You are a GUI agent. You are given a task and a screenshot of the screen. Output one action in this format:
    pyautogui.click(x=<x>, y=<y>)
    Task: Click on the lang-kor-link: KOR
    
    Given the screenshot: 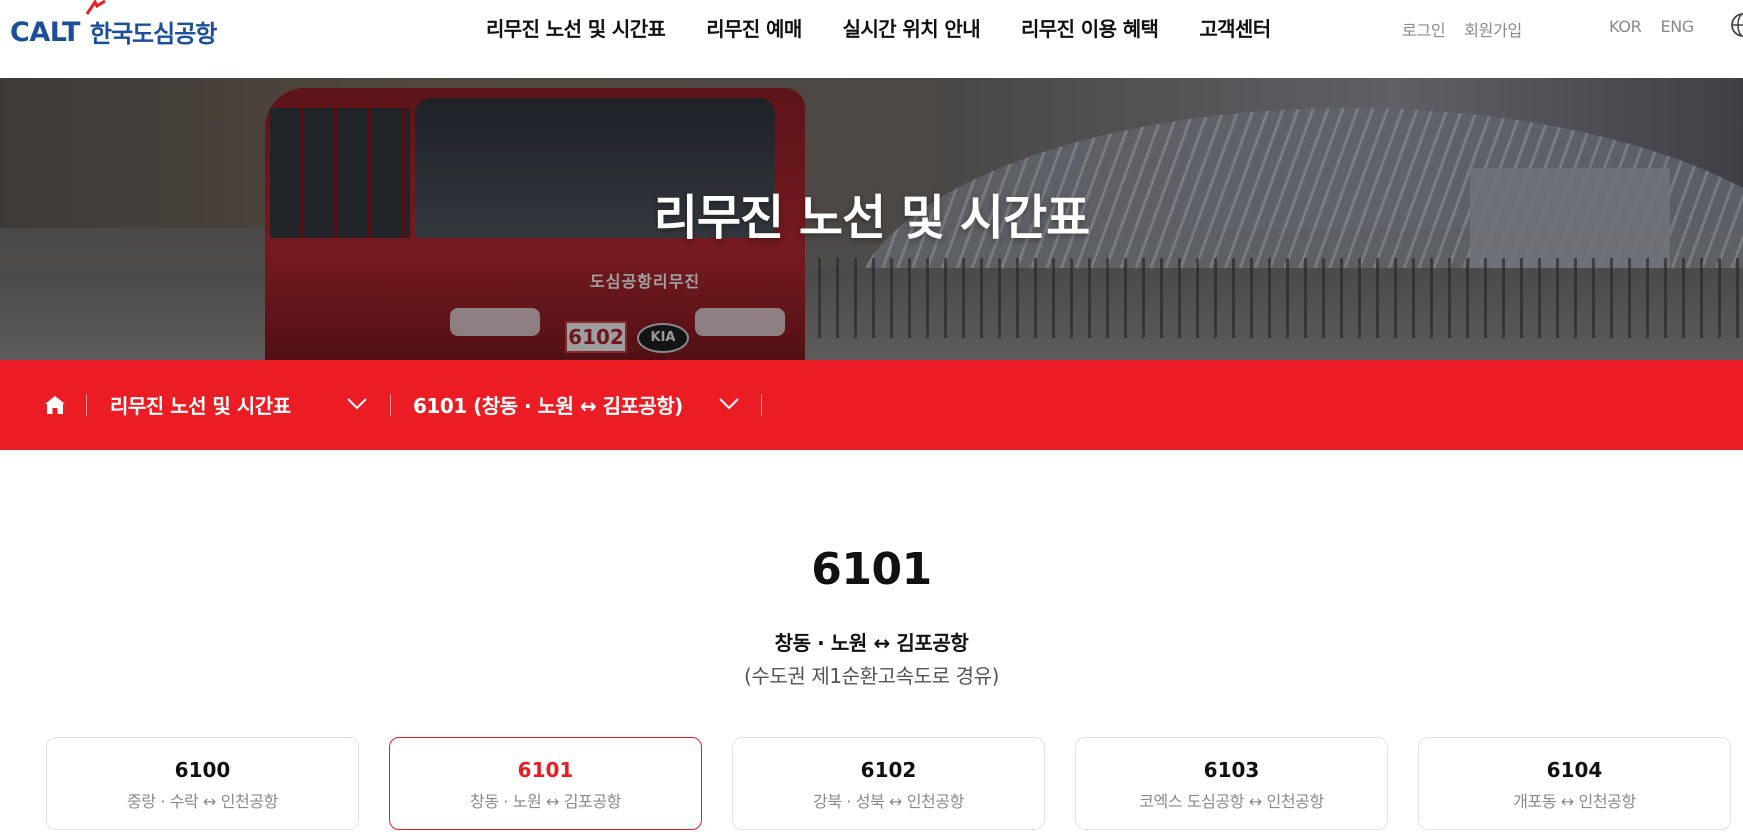 What is the action you would take?
    pyautogui.click(x=1625, y=26)
    